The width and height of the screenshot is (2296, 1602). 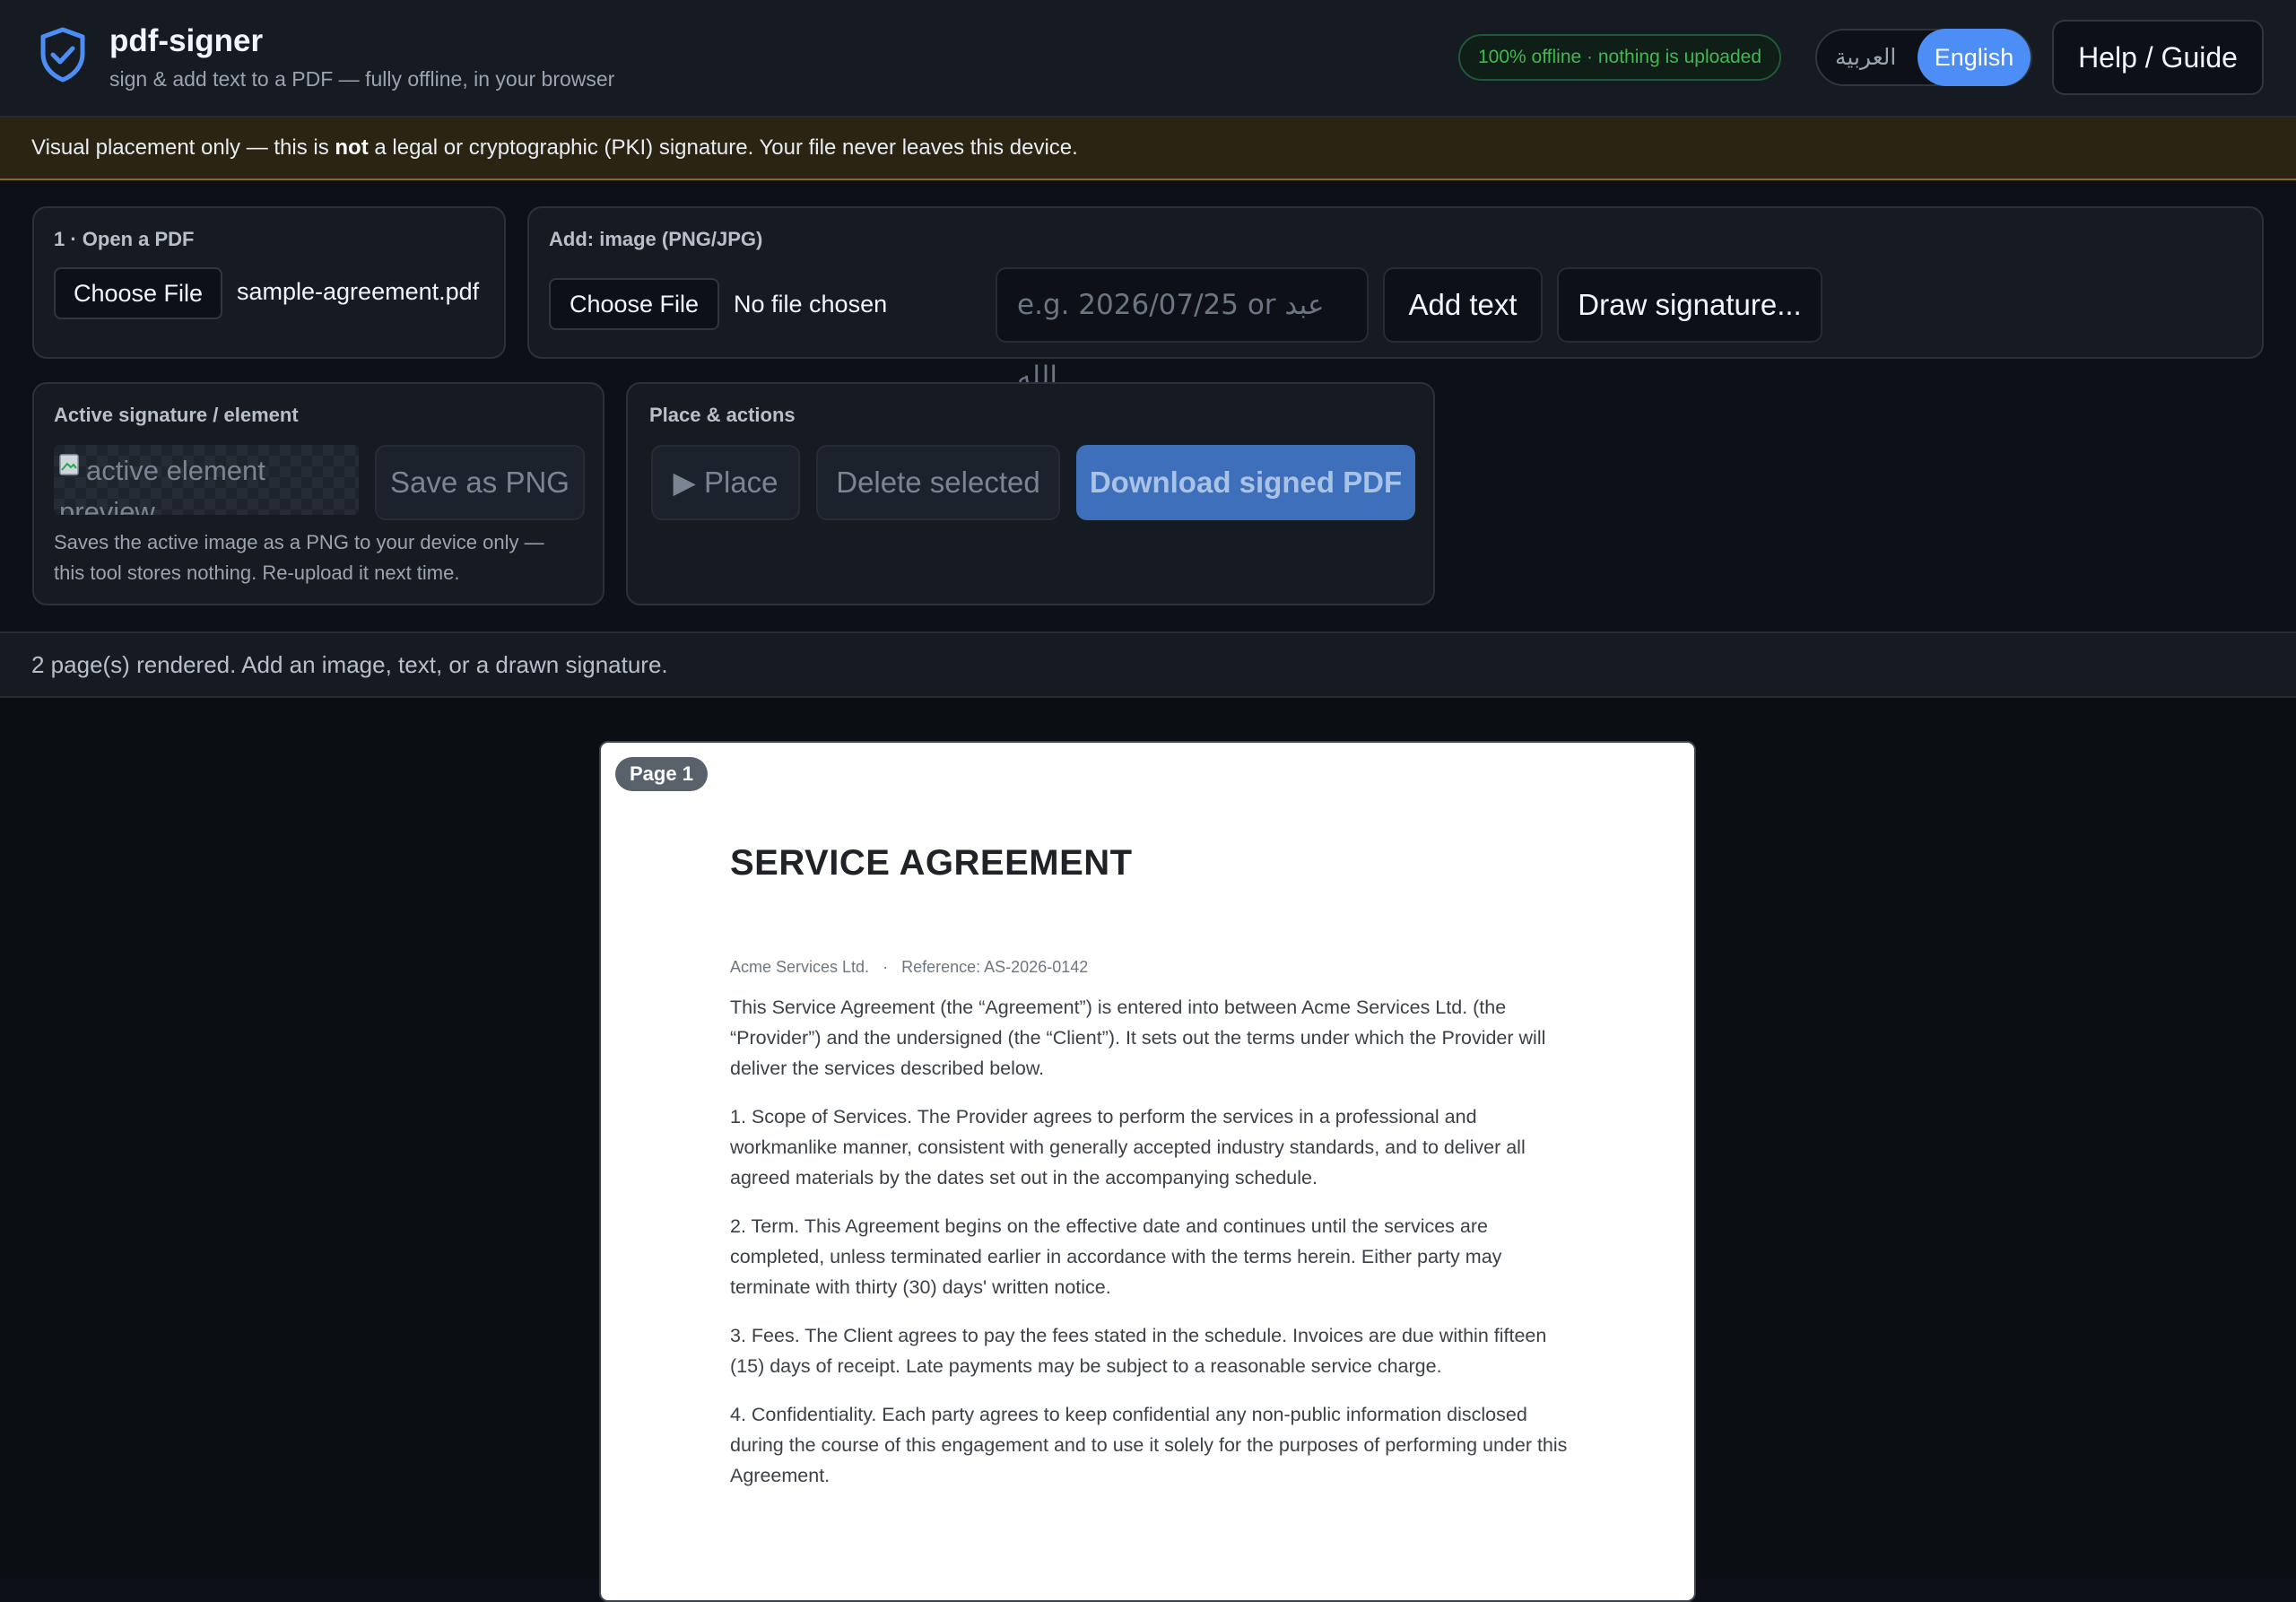 What do you see at coordinates (938, 483) in the screenshot?
I see `delete-selected-button: Delete selected` at bounding box center [938, 483].